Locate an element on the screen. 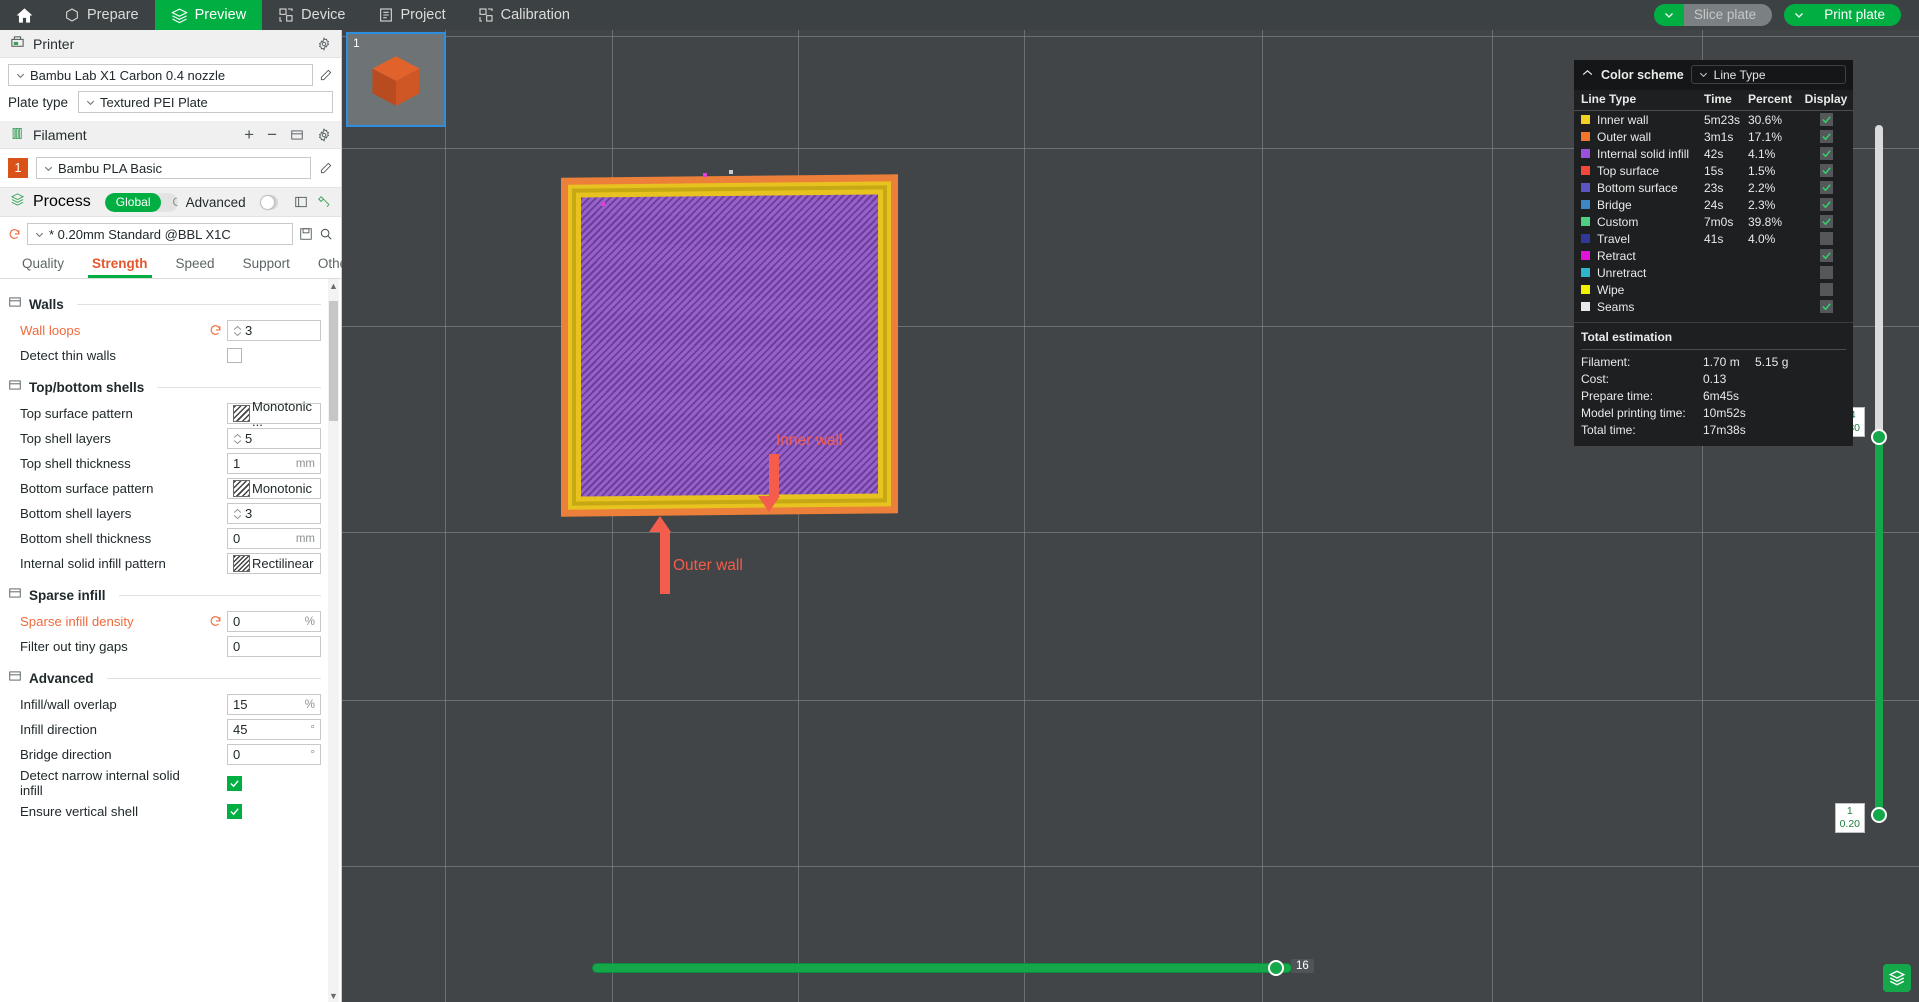 The image size is (1919, 1002). home-button is located at coordinates (24, 15).